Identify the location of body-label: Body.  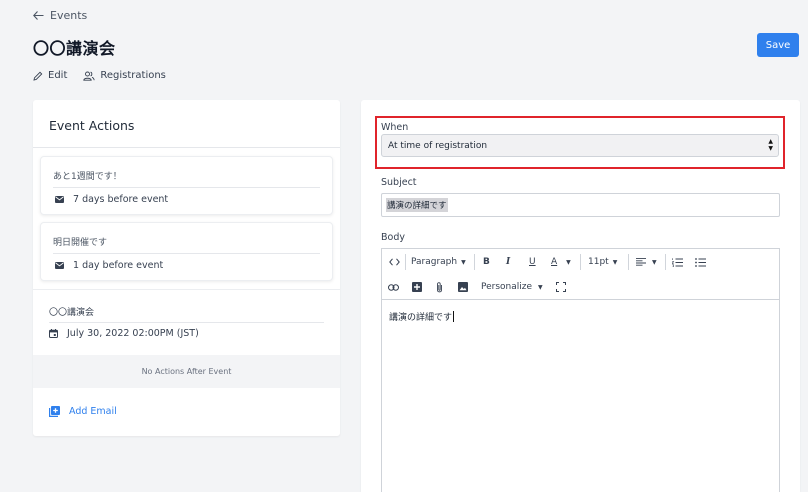
(393, 237).